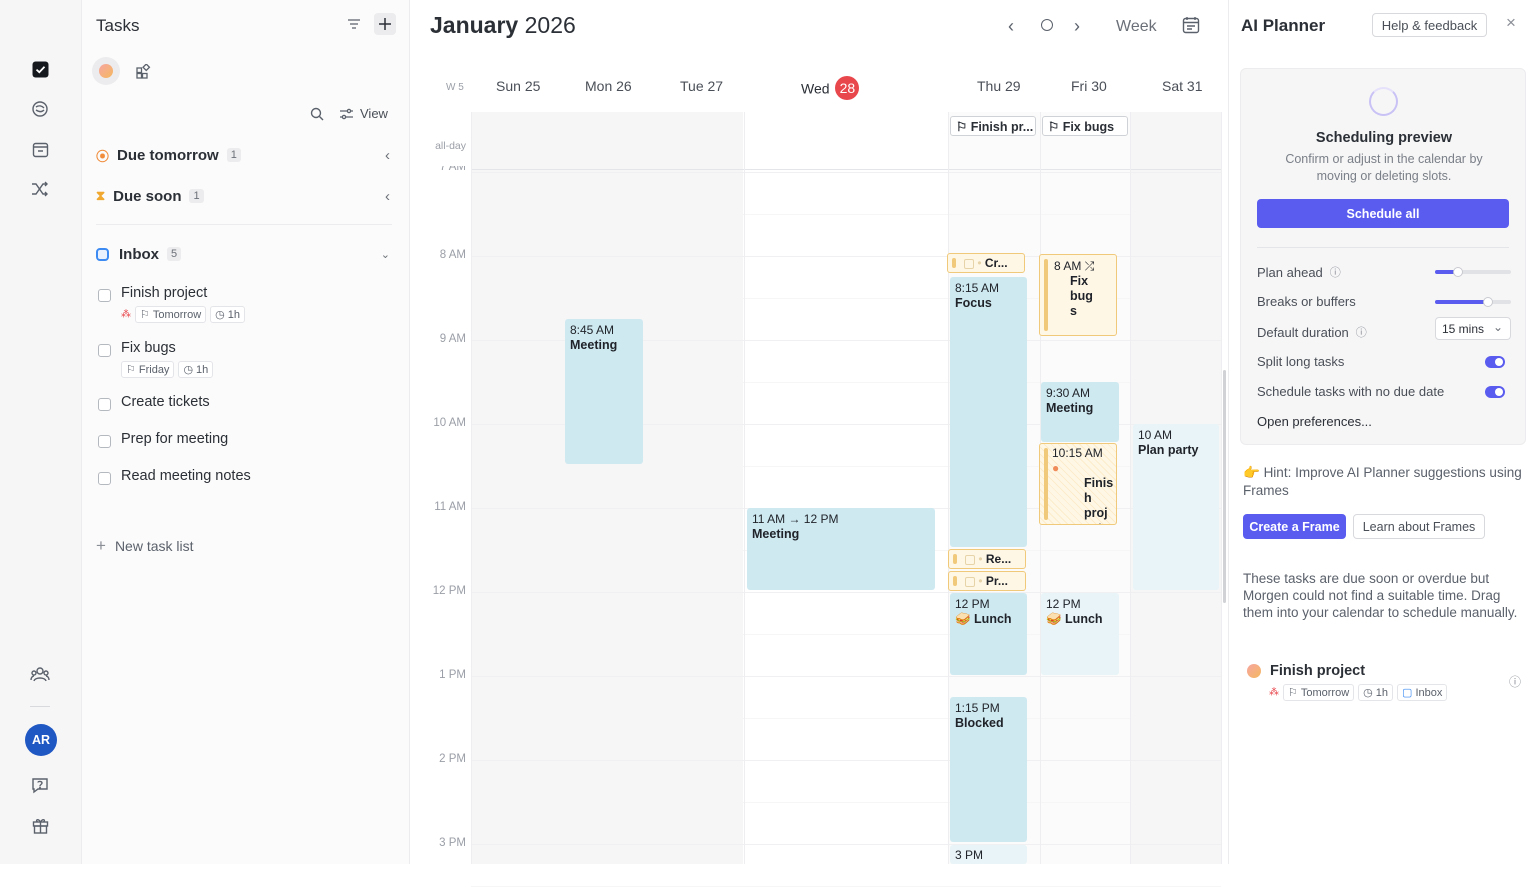 The height and width of the screenshot is (887, 1536). What do you see at coordinates (1191, 27) in the screenshot?
I see `mini-calendar-icon` at bounding box center [1191, 27].